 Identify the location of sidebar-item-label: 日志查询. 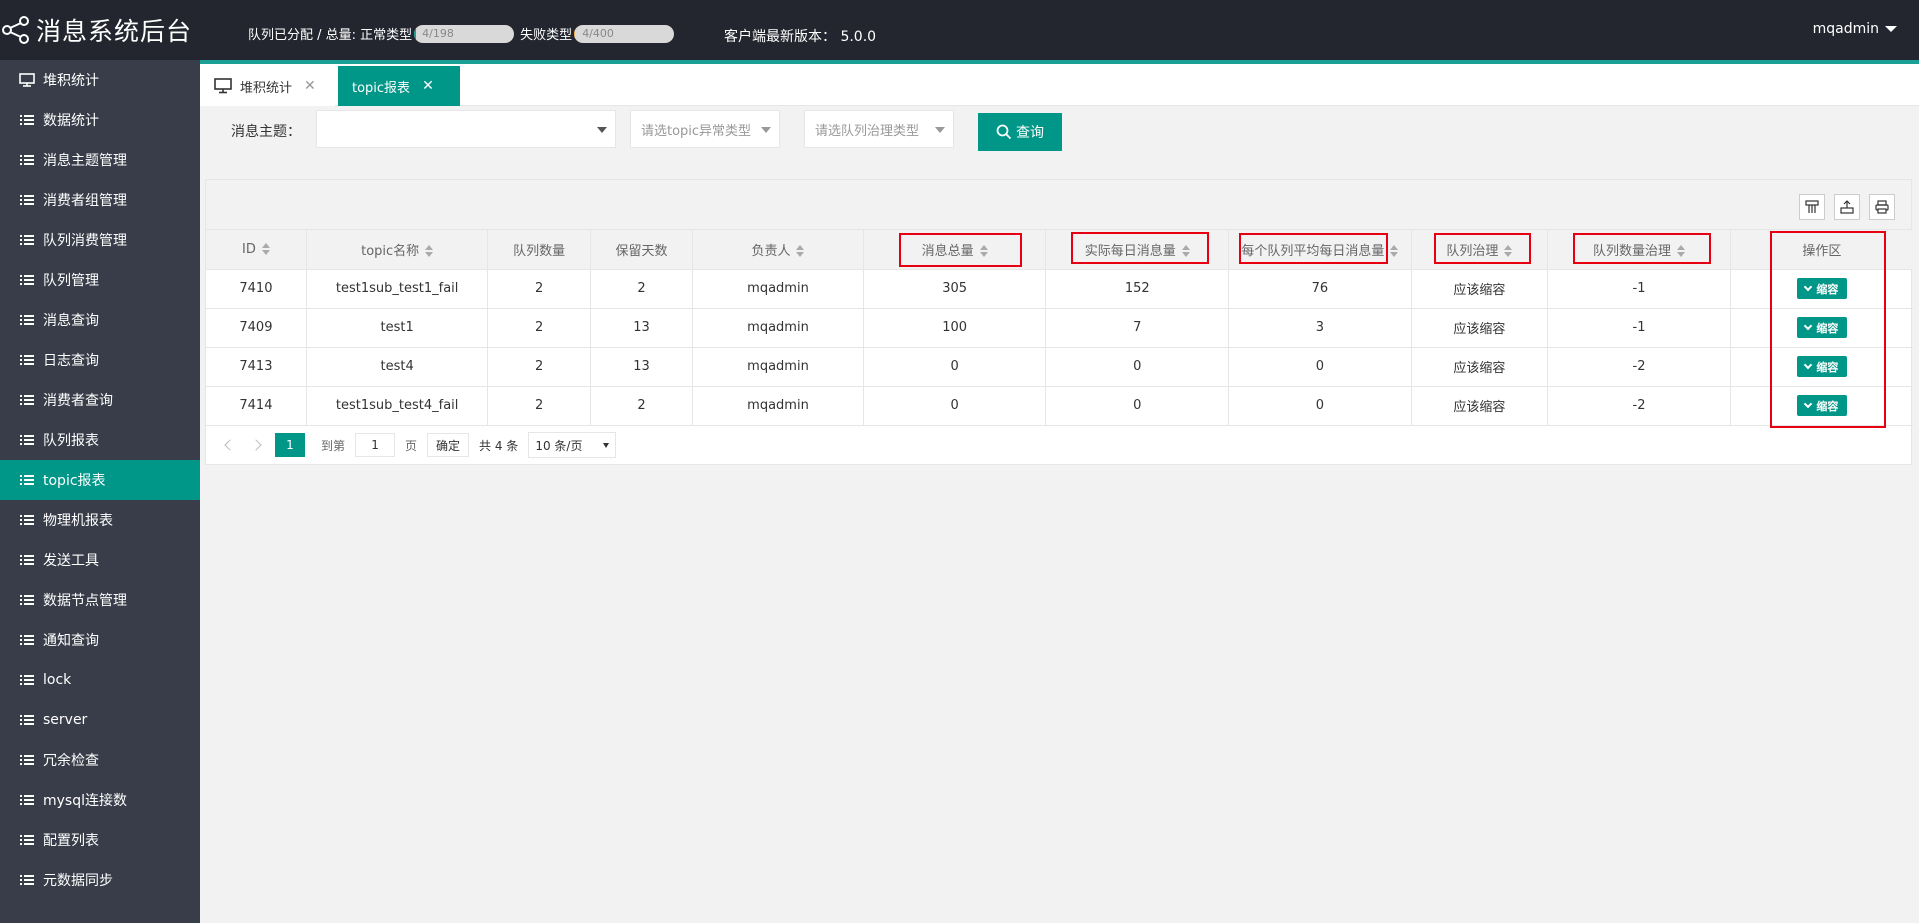
(71, 361).